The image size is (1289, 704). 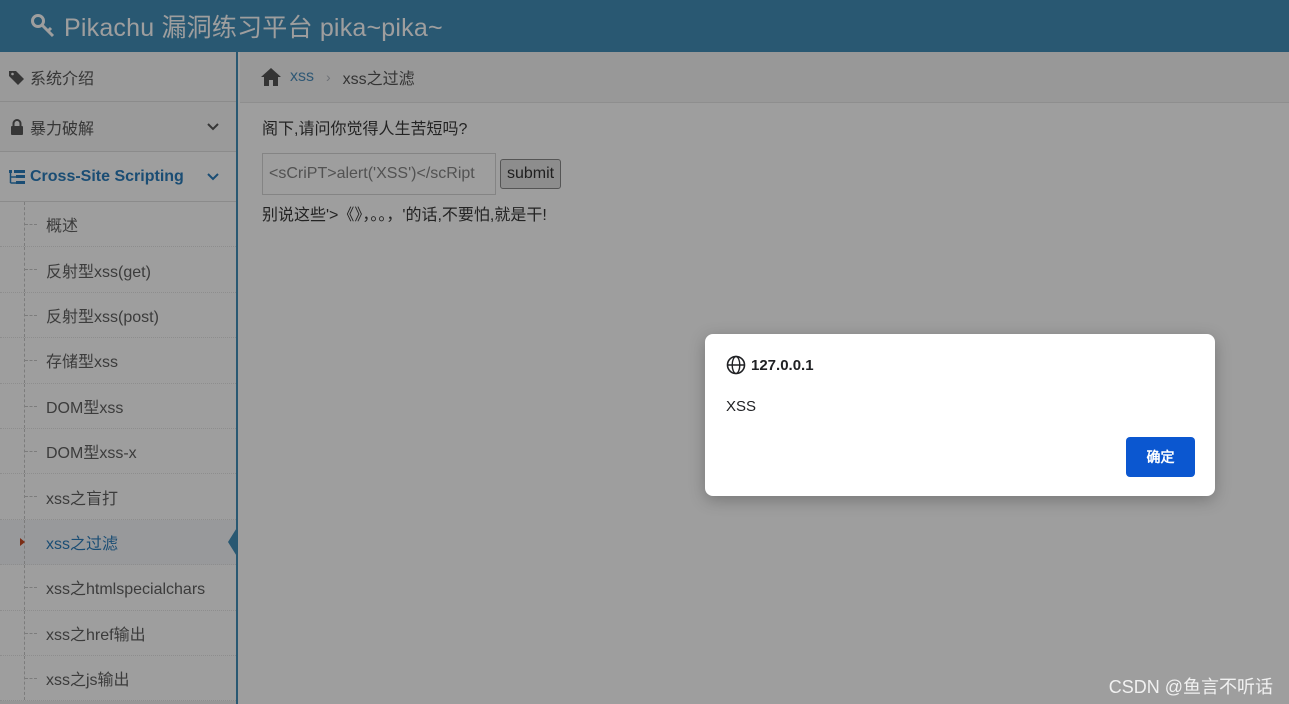 I want to click on dialog-message: XSS, so click(x=741, y=406).